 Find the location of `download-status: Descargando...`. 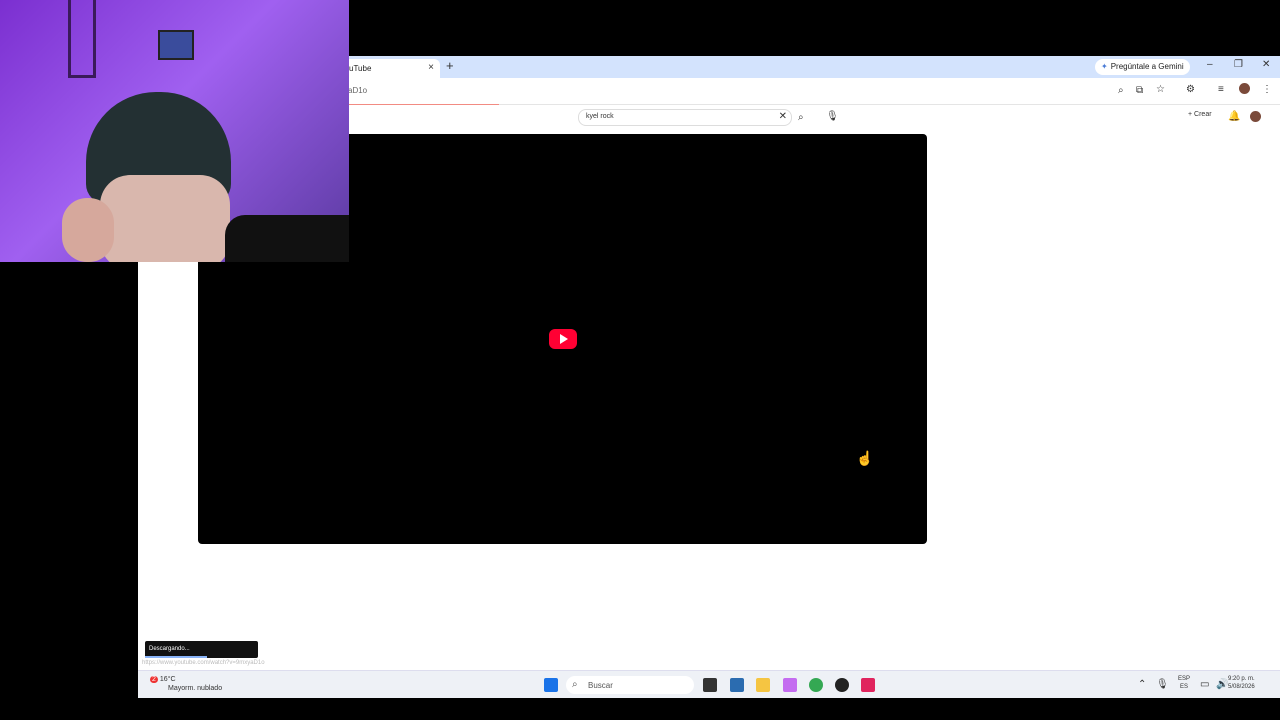

download-status: Descargando... is located at coordinates (201, 649).